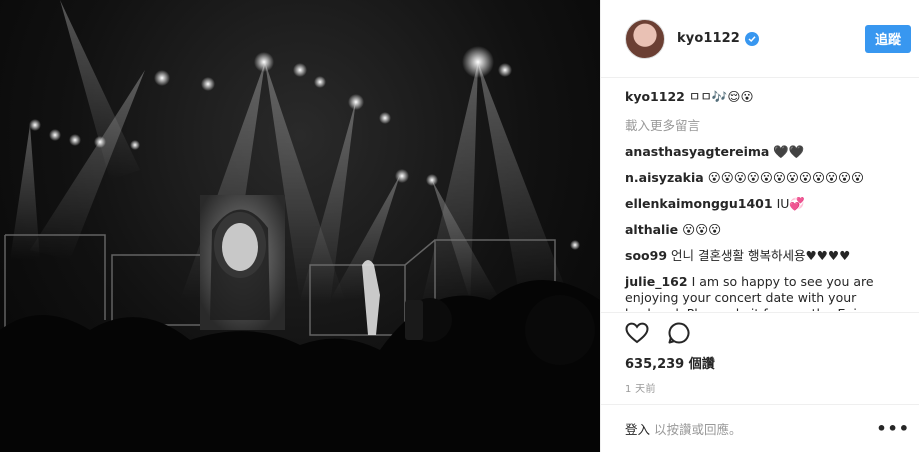  I want to click on username: kyo1122, so click(708, 38).